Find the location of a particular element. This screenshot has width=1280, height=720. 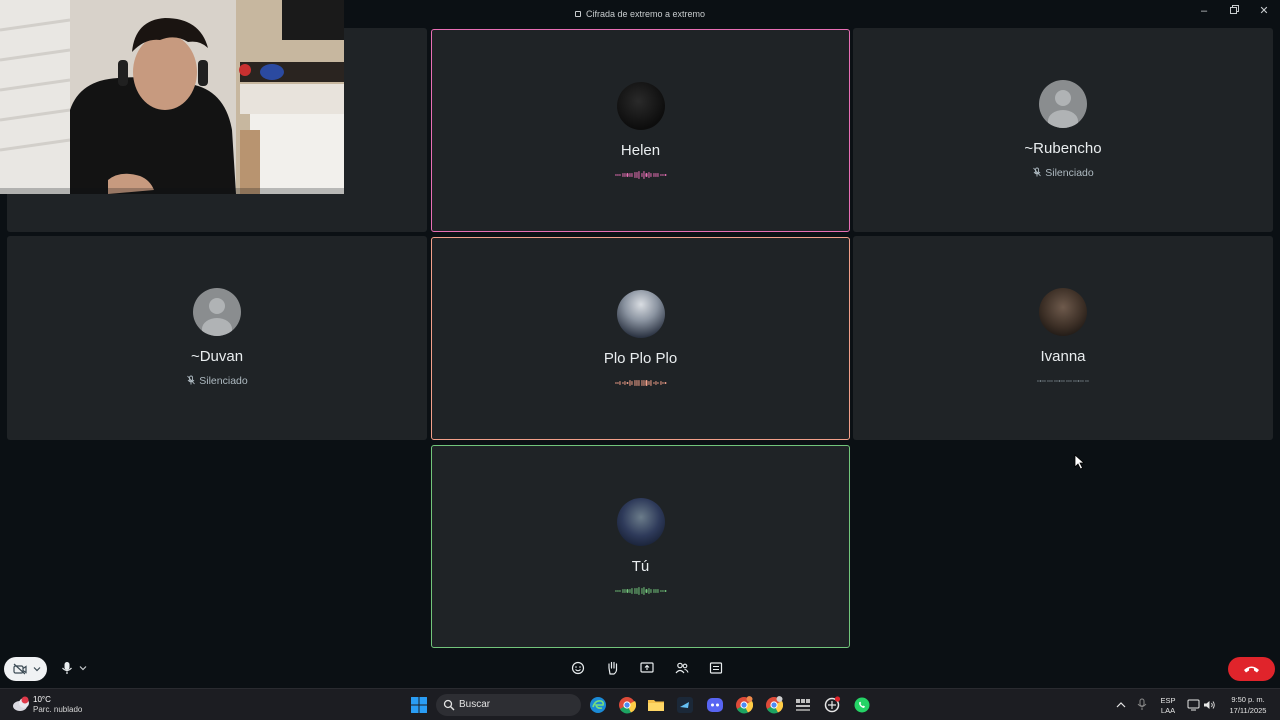

camera-feed-image is located at coordinates (172, 97).